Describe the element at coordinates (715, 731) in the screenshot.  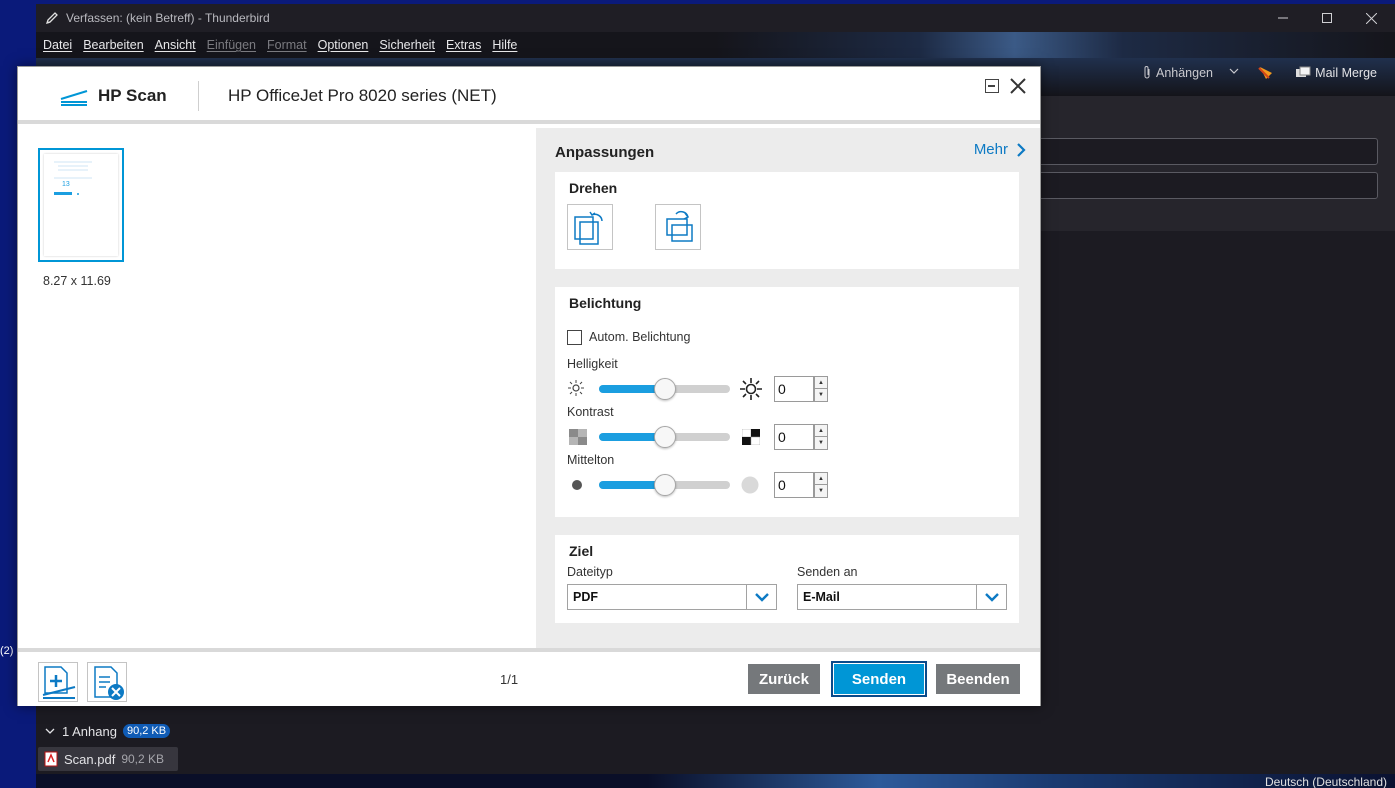
I see `attachment-bar: 1 Anhang 90,2 KB` at that location.